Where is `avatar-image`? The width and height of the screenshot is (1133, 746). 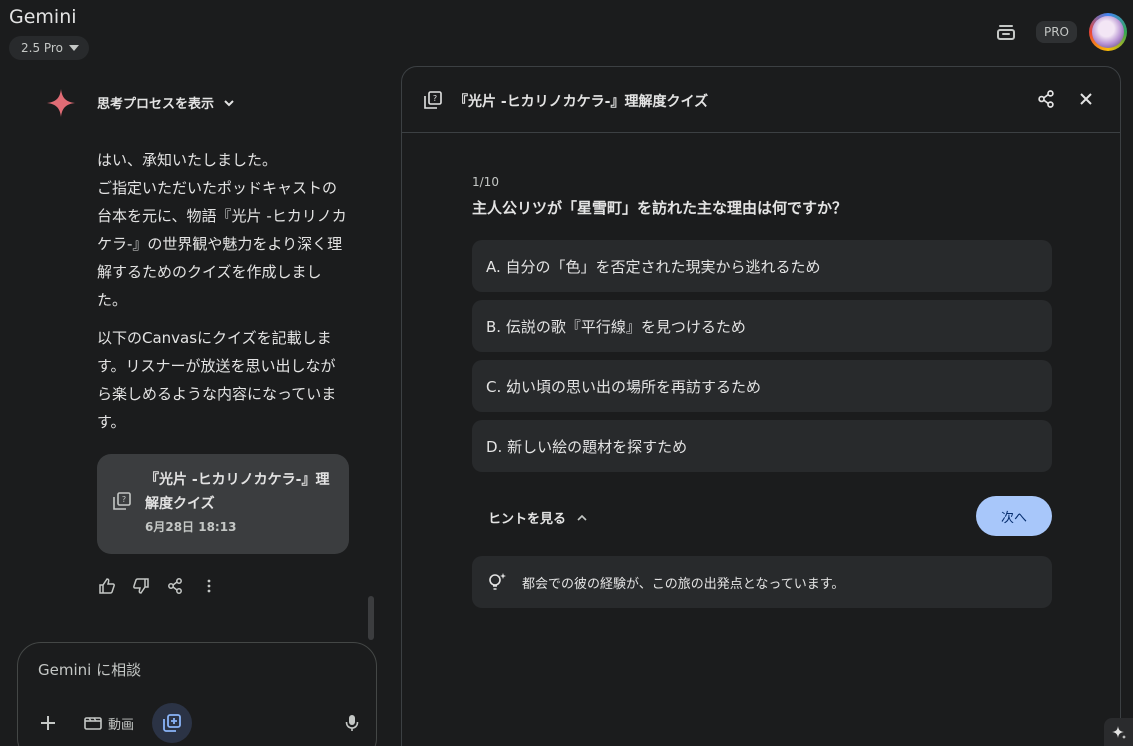
avatar-image is located at coordinates (1108, 32).